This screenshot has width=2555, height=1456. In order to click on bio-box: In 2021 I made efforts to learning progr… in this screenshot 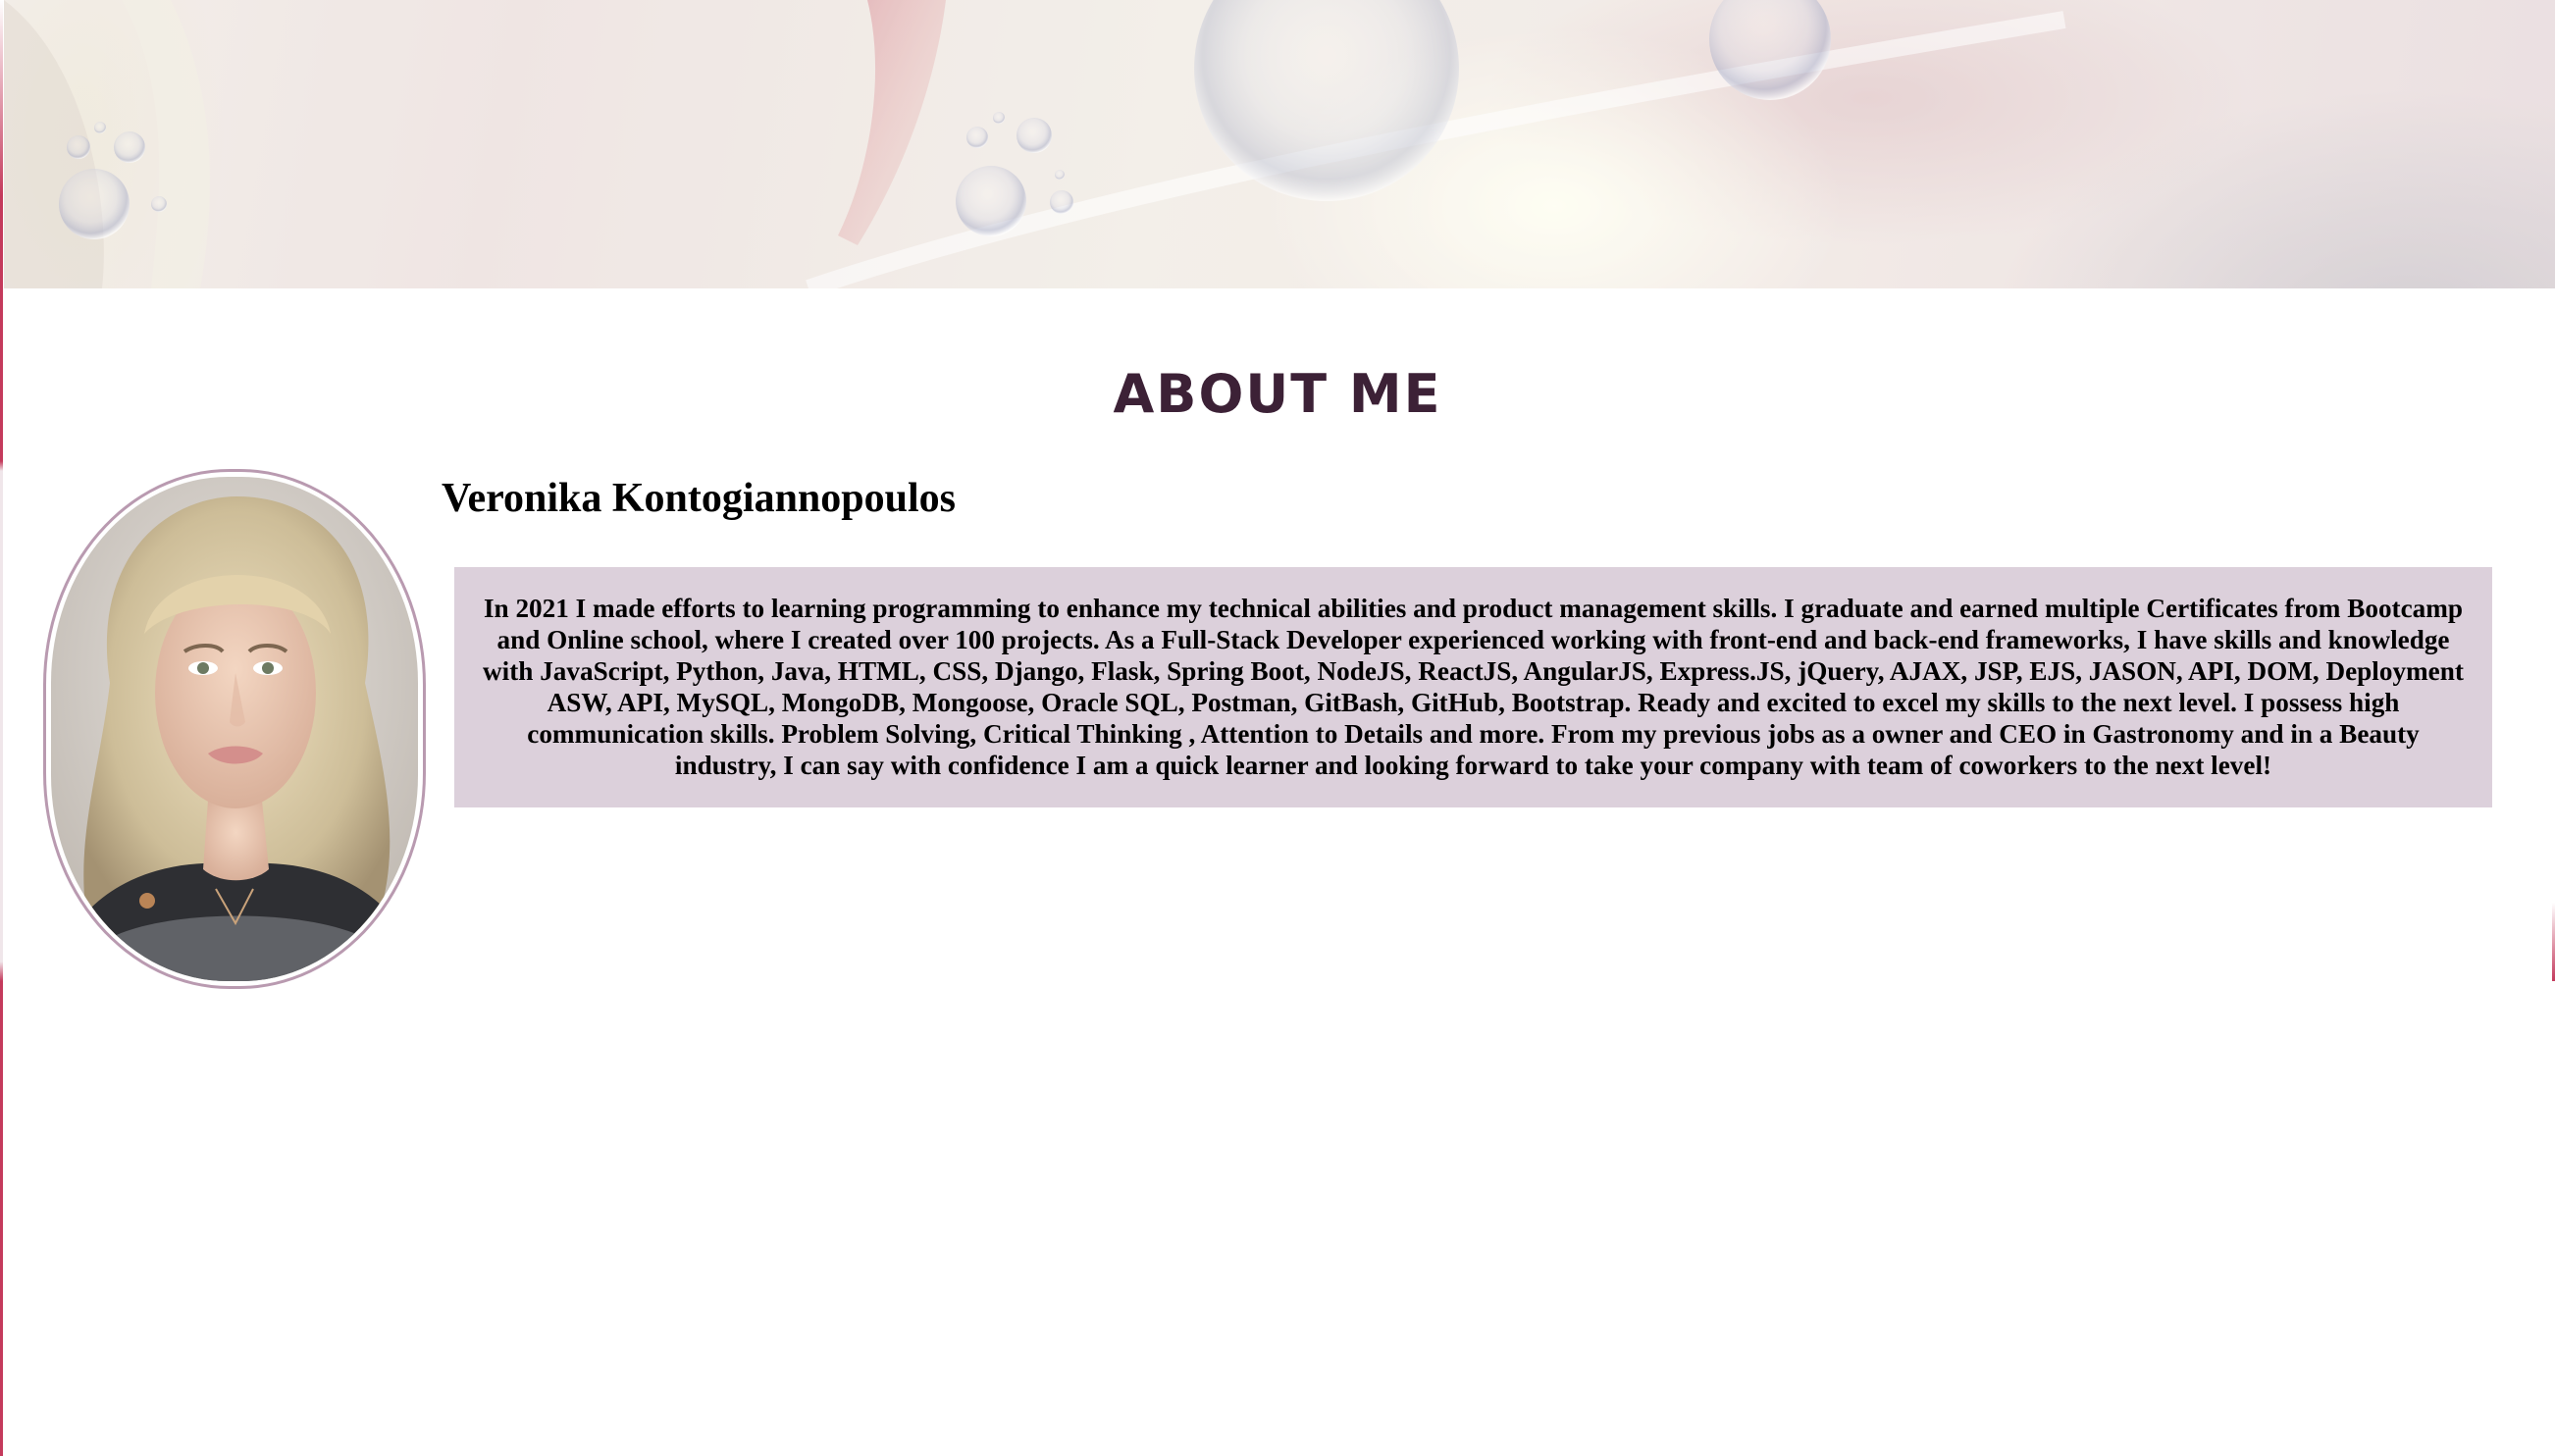, I will do `click(1473, 687)`.